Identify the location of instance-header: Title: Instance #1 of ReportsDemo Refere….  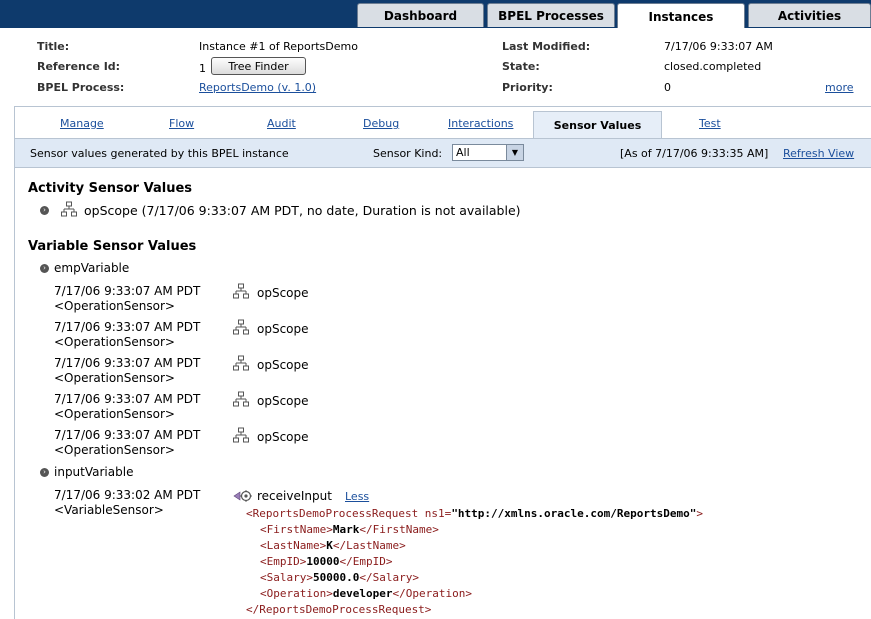
(435, 66).